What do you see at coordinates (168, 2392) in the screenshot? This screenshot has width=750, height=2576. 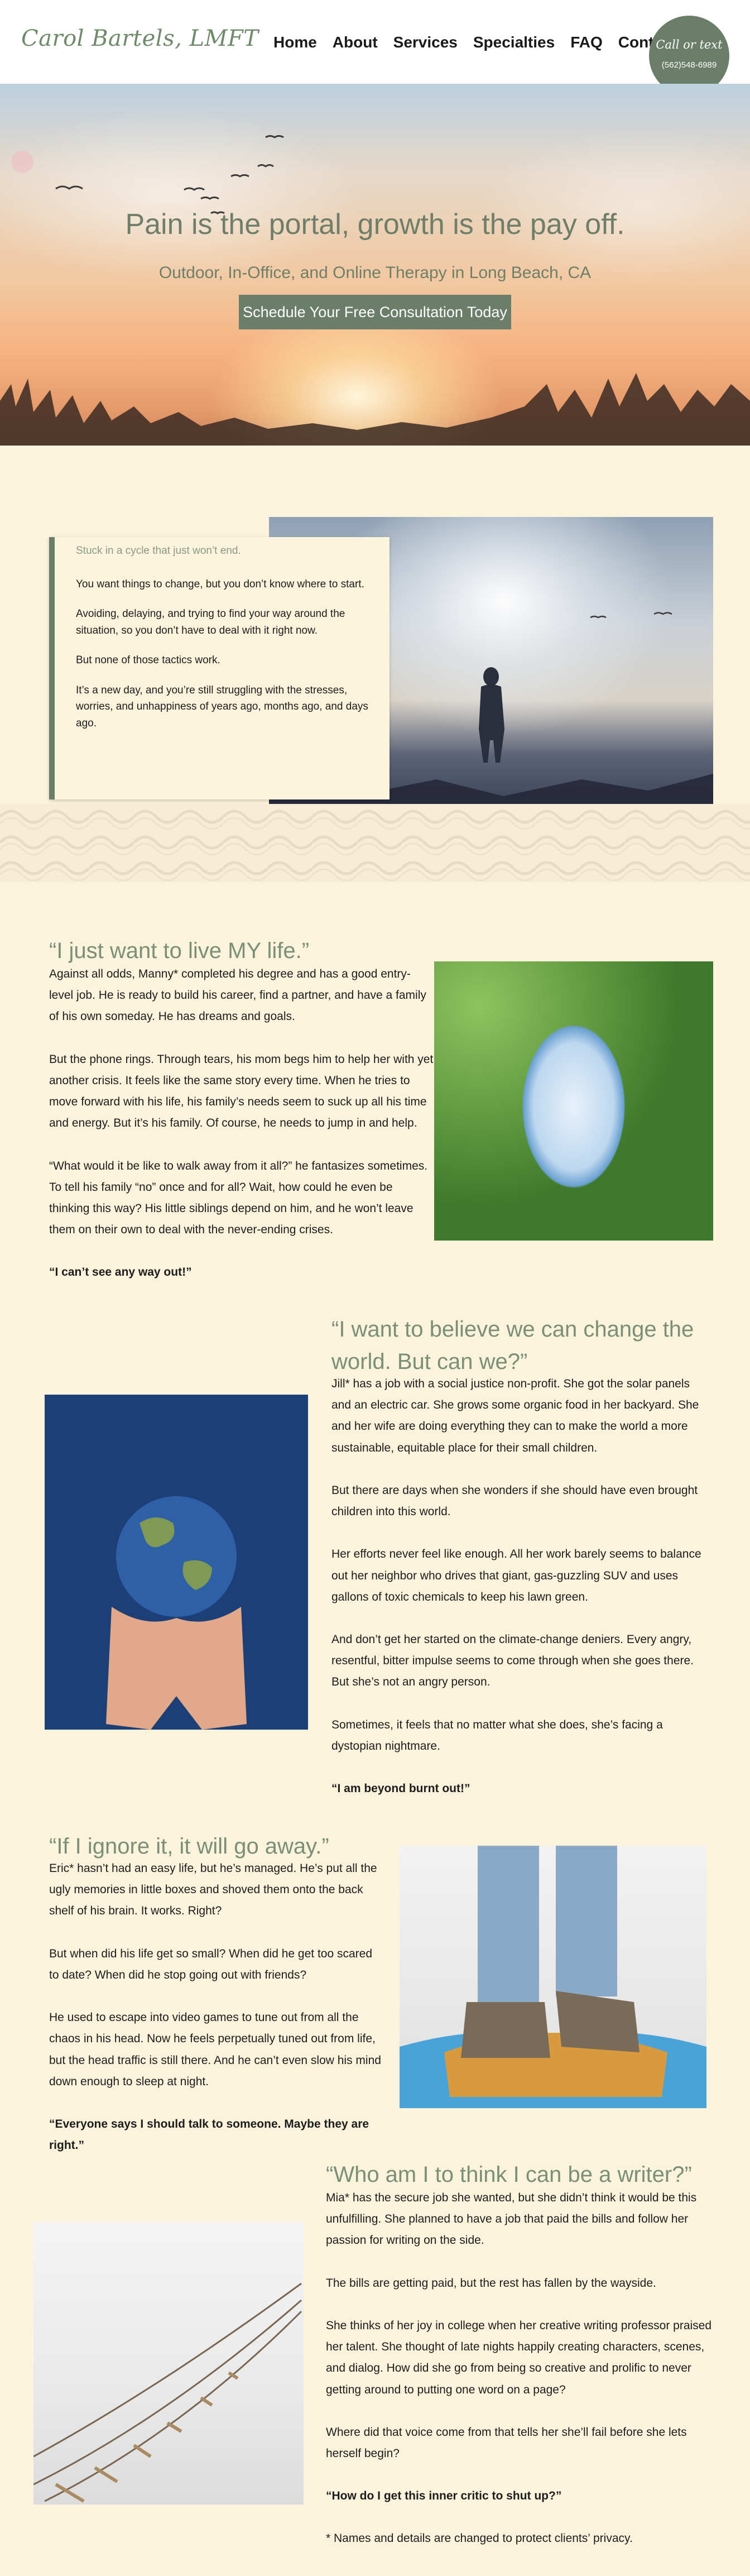 I see `rope-bridge-drawing` at bounding box center [168, 2392].